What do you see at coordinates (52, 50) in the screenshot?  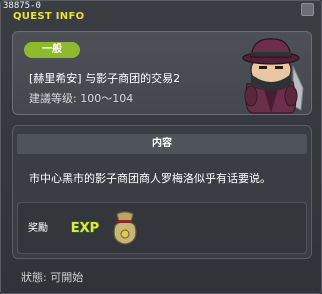 I see `category-badge: 一般` at bounding box center [52, 50].